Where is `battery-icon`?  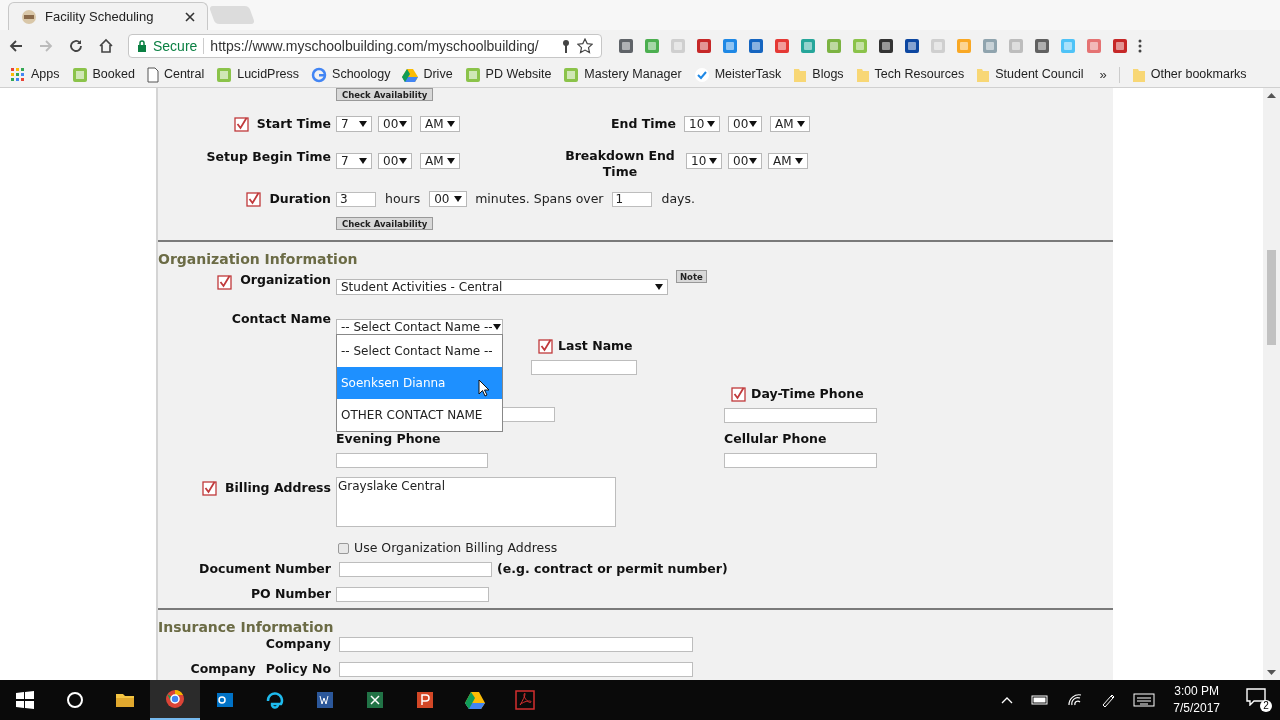 battery-icon is located at coordinates (1040, 700).